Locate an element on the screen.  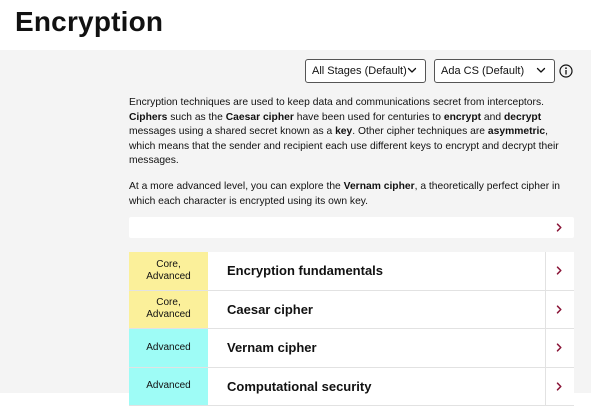
intro-text-run: and is located at coordinates (492, 117).